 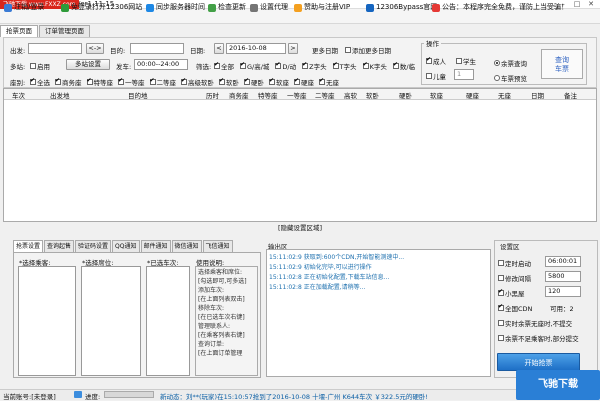 I want to click on sponsor-vip-button: 赞助与注册VIP, so click(x=322, y=7).